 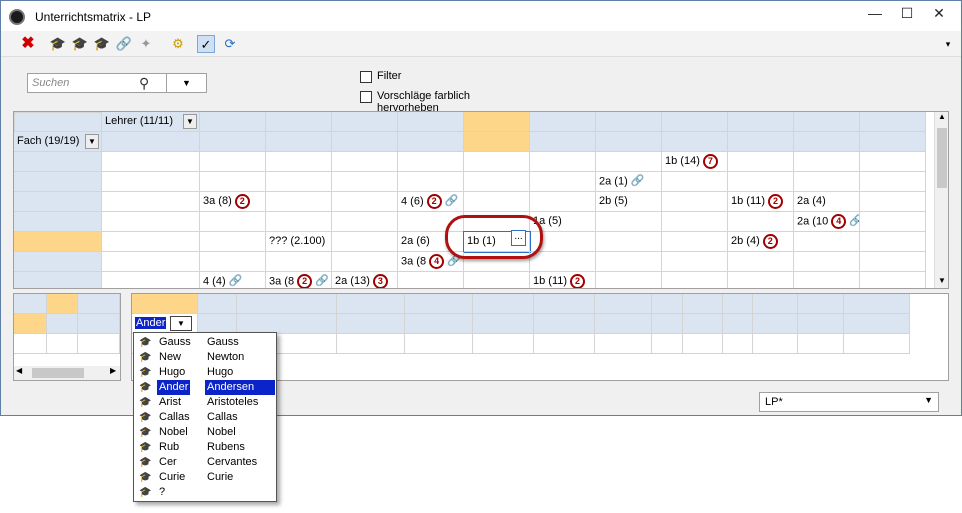 What do you see at coordinates (365, 280) in the screenshot?
I see `matrix-cell: 2a (13) 3` at bounding box center [365, 280].